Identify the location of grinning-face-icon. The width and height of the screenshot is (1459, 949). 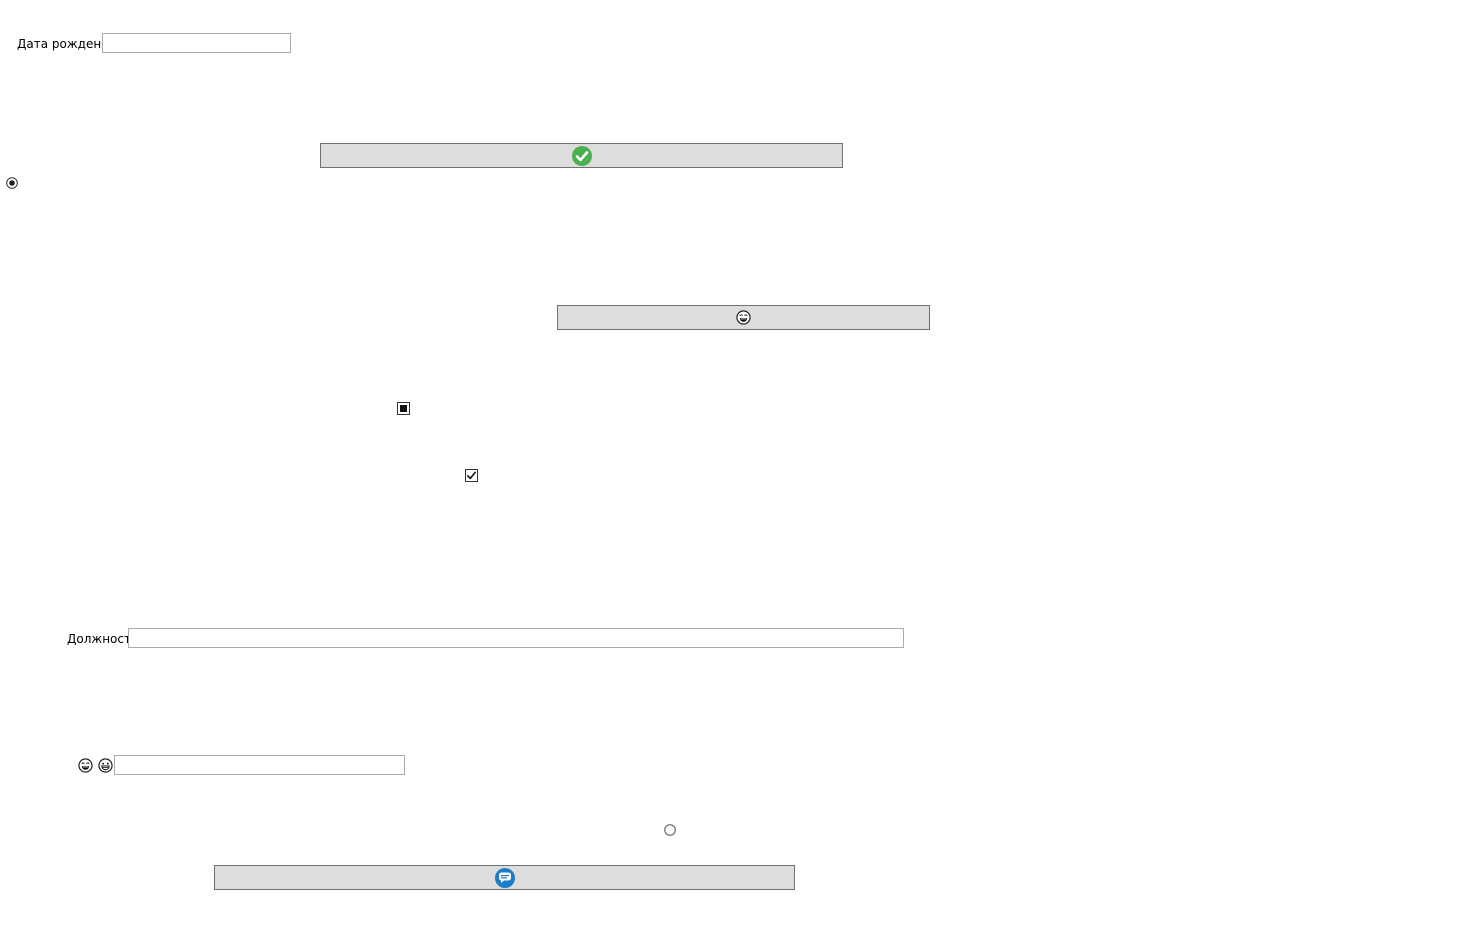
(105, 765).